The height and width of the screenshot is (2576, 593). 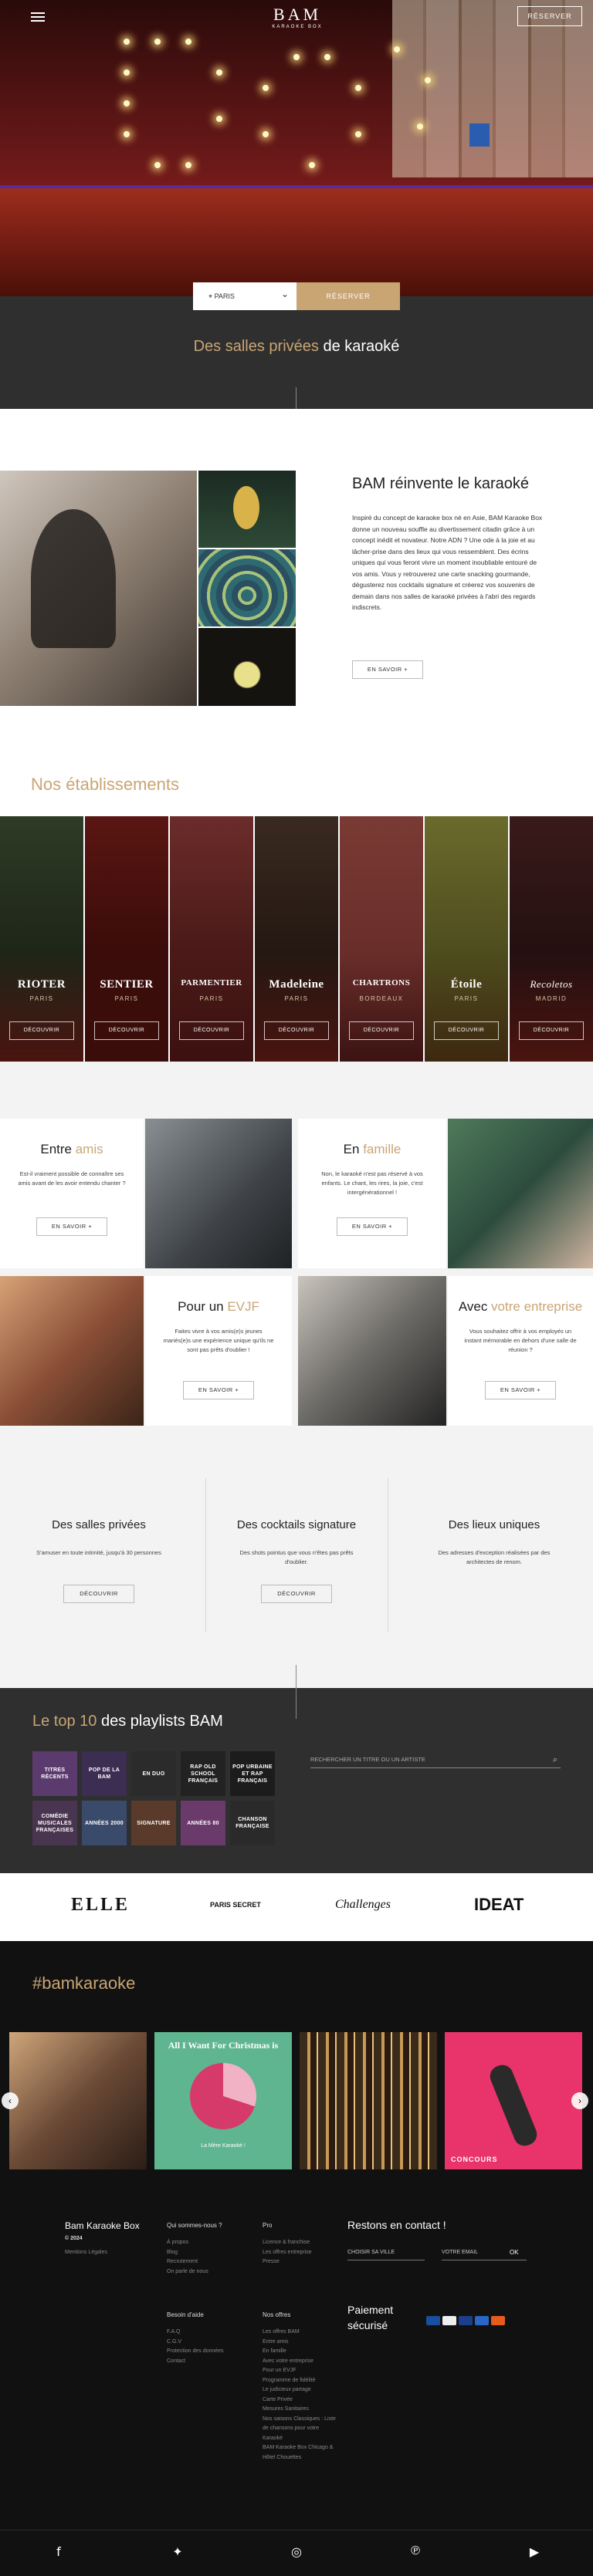 I want to click on playlist-tile: POP DE LA BAM, so click(x=104, y=1774).